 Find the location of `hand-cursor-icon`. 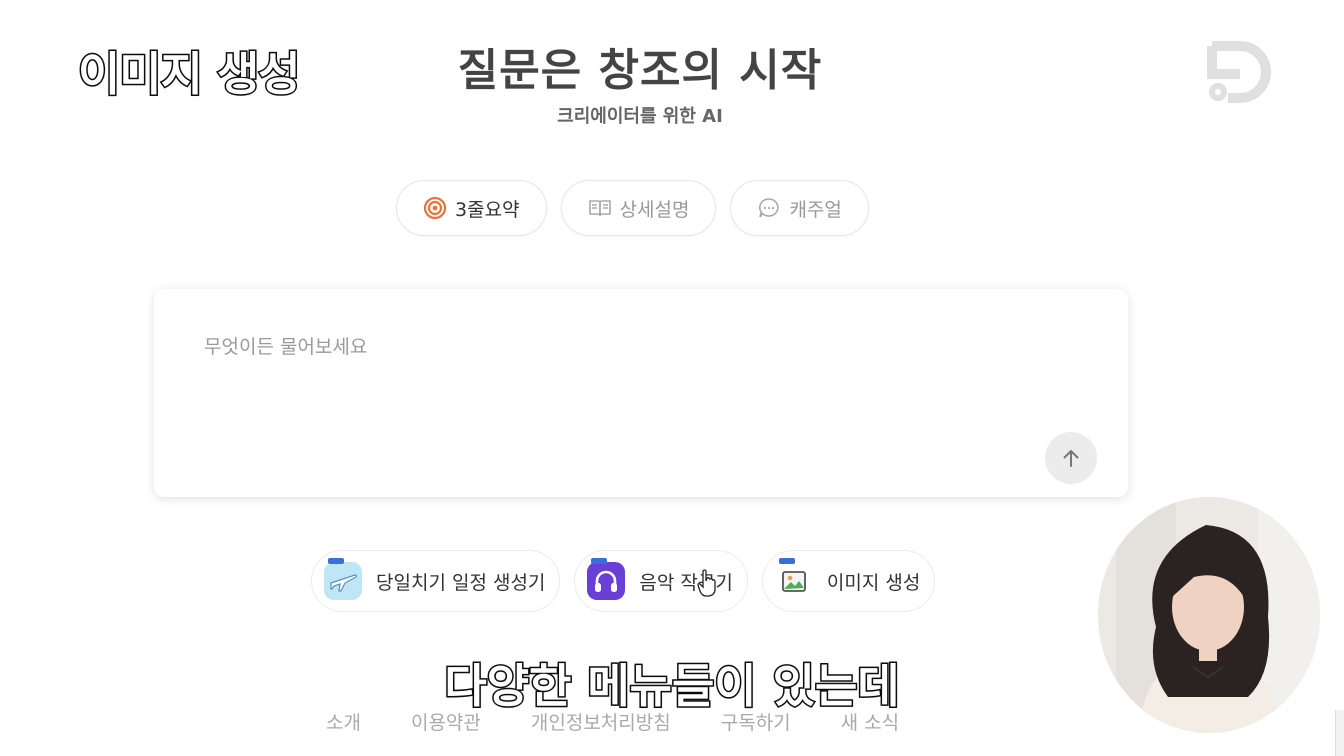

hand-cursor-icon is located at coordinates (706, 583).